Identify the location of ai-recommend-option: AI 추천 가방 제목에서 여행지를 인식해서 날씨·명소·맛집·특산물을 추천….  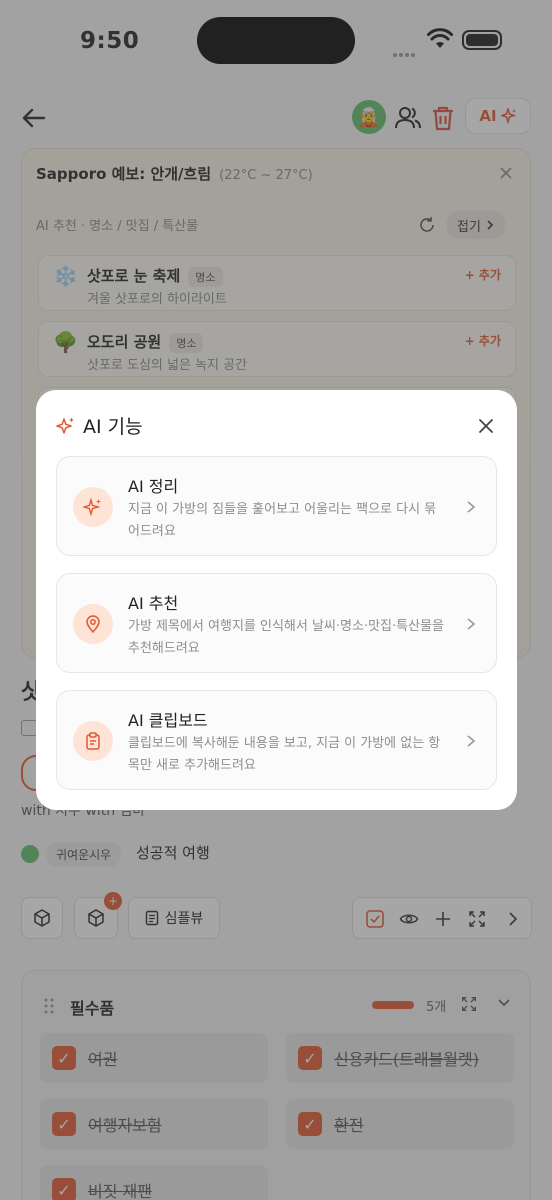
(276, 623).